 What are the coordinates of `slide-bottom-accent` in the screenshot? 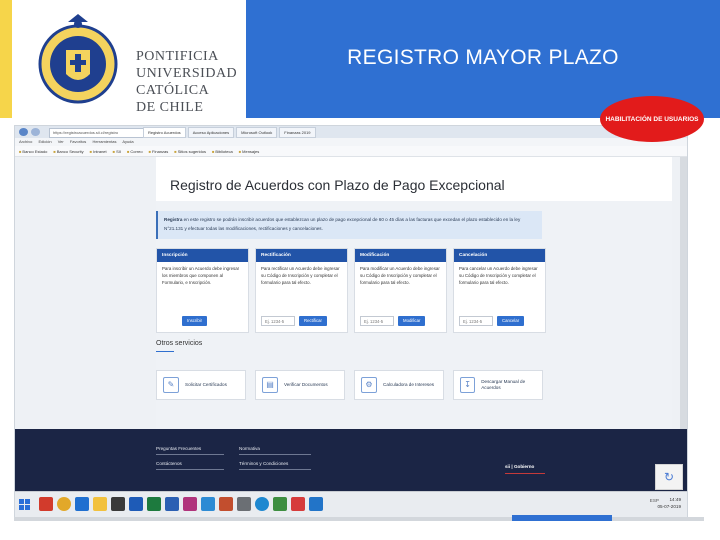 It's located at (562, 518).